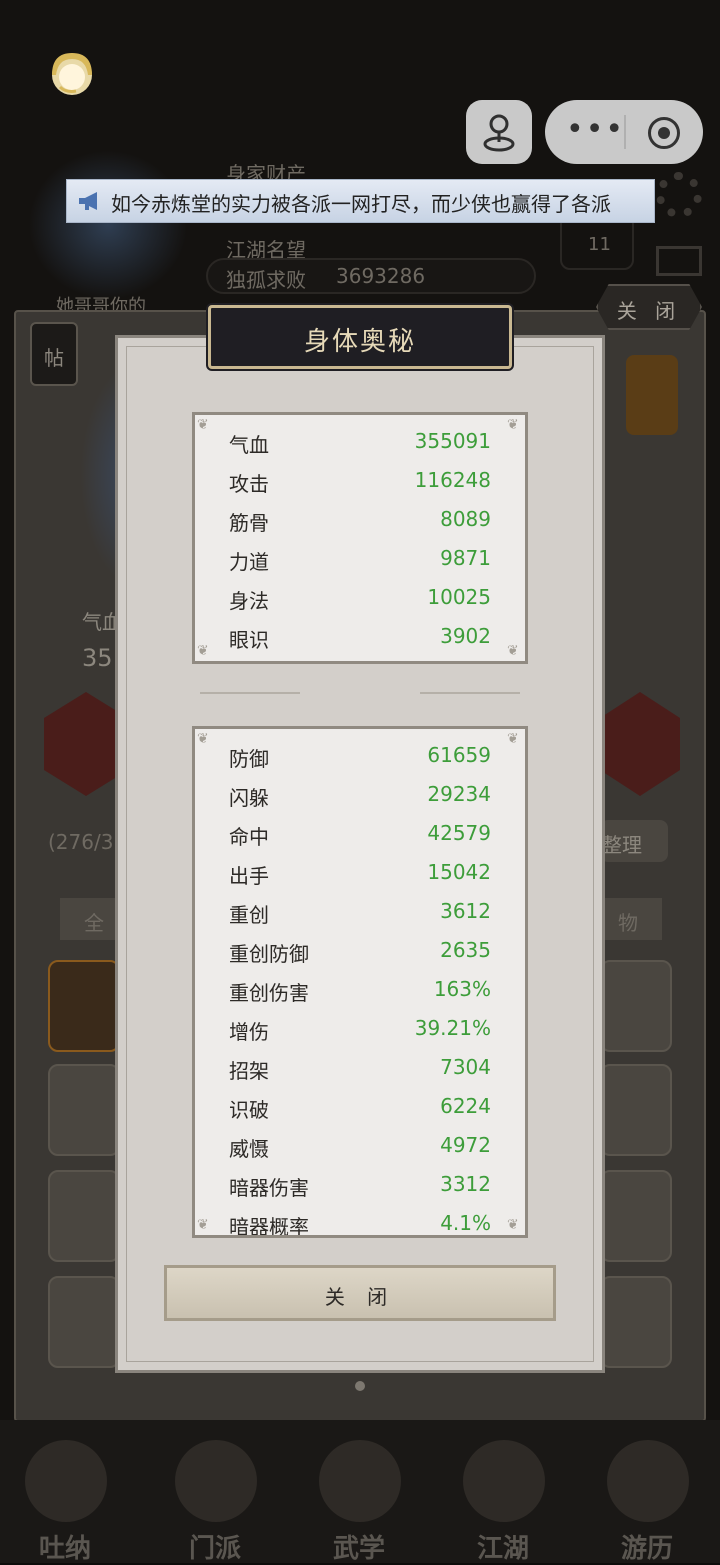 The height and width of the screenshot is (1565, 720). What do you see at coordinates (459, 833) in the screenshot?
I see `stat-value: 42579` at bounding box center [459, 833].